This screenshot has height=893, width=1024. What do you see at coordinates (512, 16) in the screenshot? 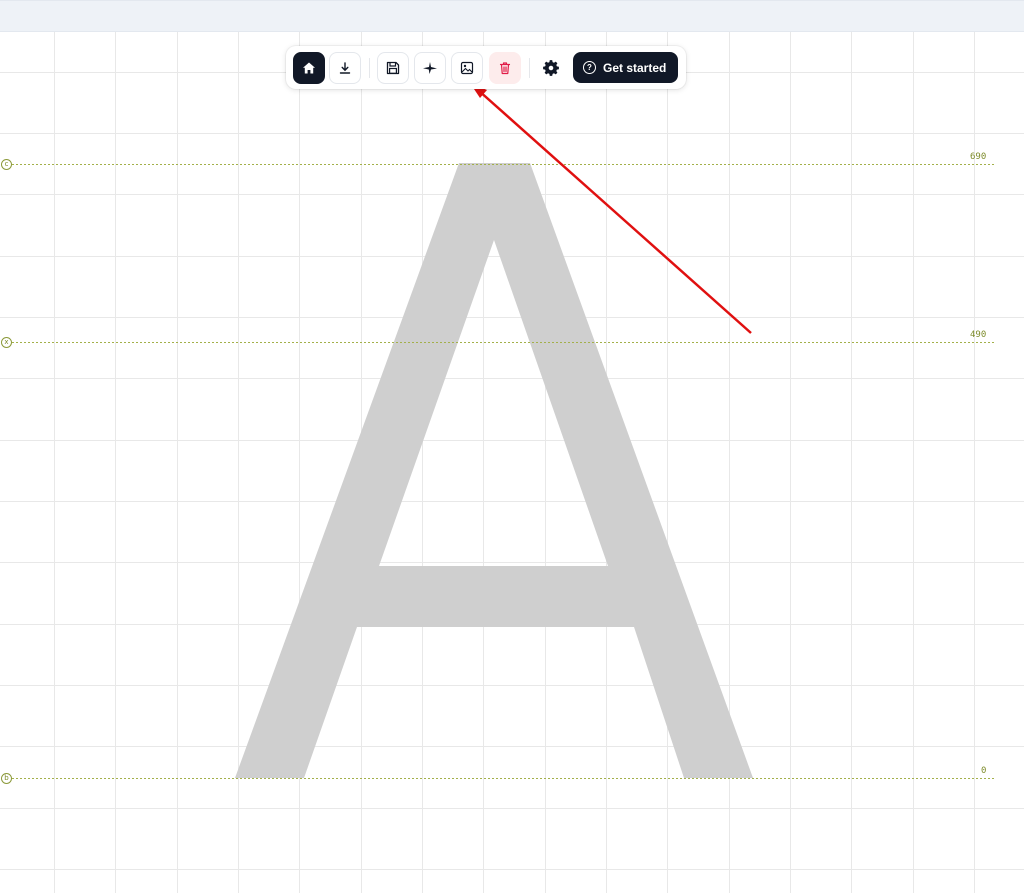
I see `top-bar` at bounding box center [512, 16].